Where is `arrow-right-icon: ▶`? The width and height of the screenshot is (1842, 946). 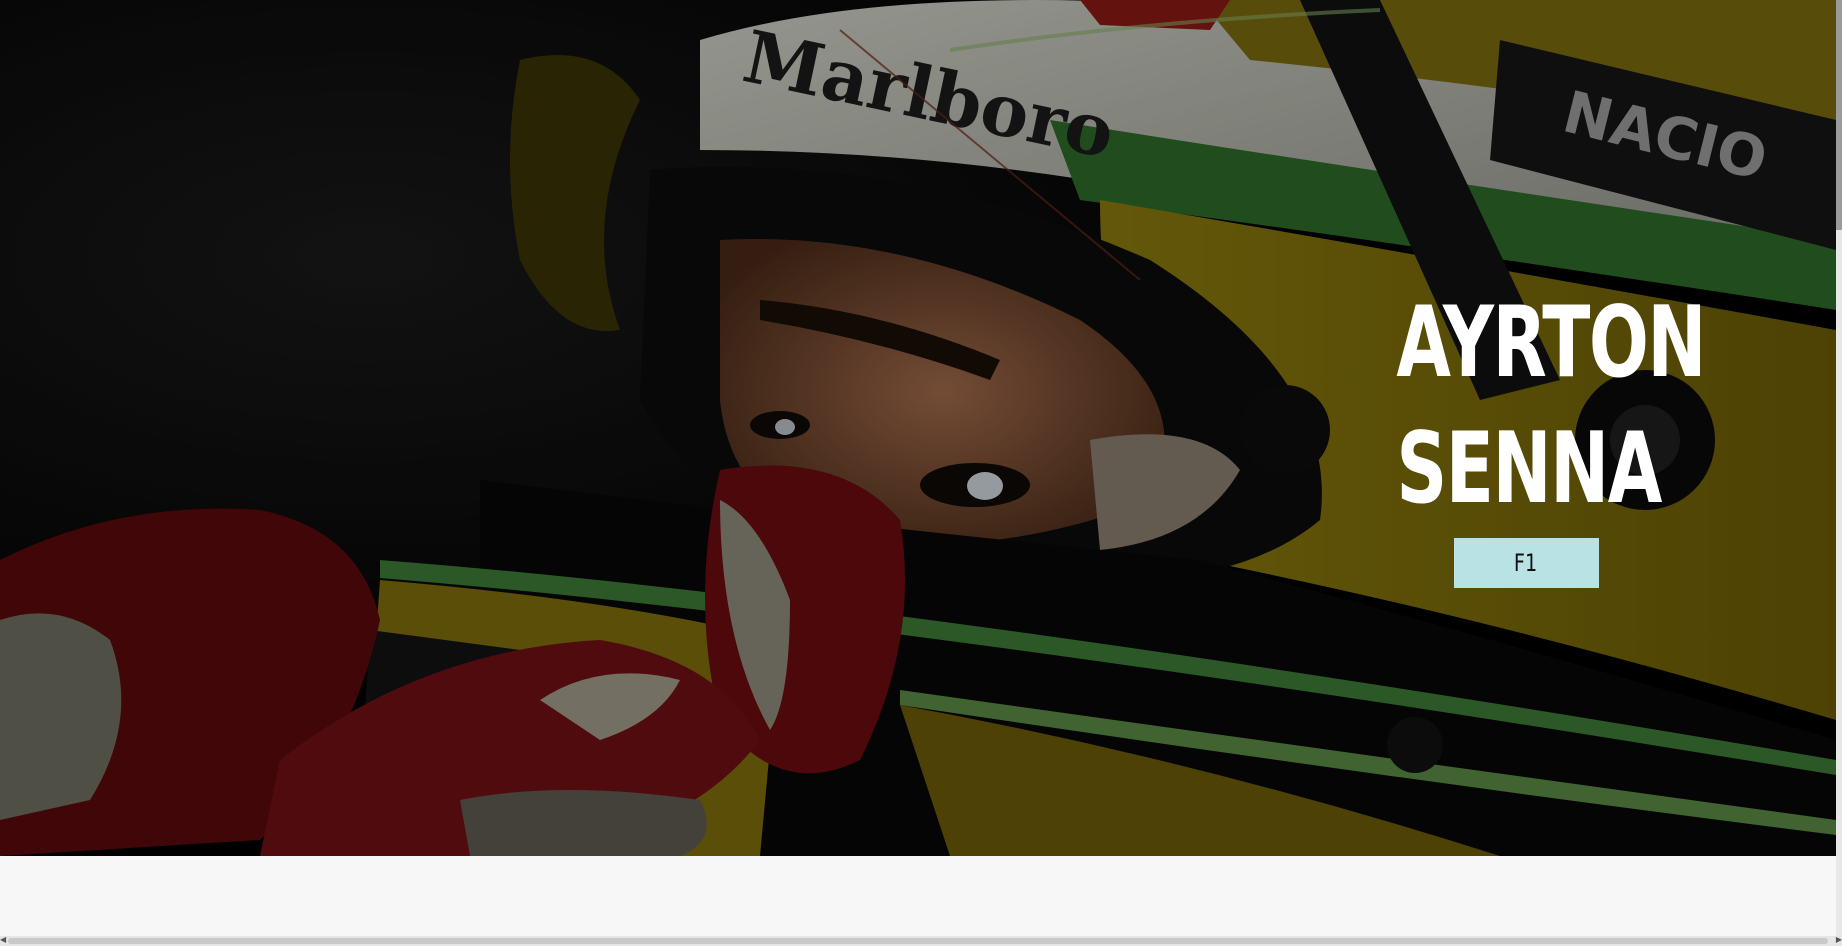
arrow-right-icon: ▶ is located at coordinates (1839, 939).